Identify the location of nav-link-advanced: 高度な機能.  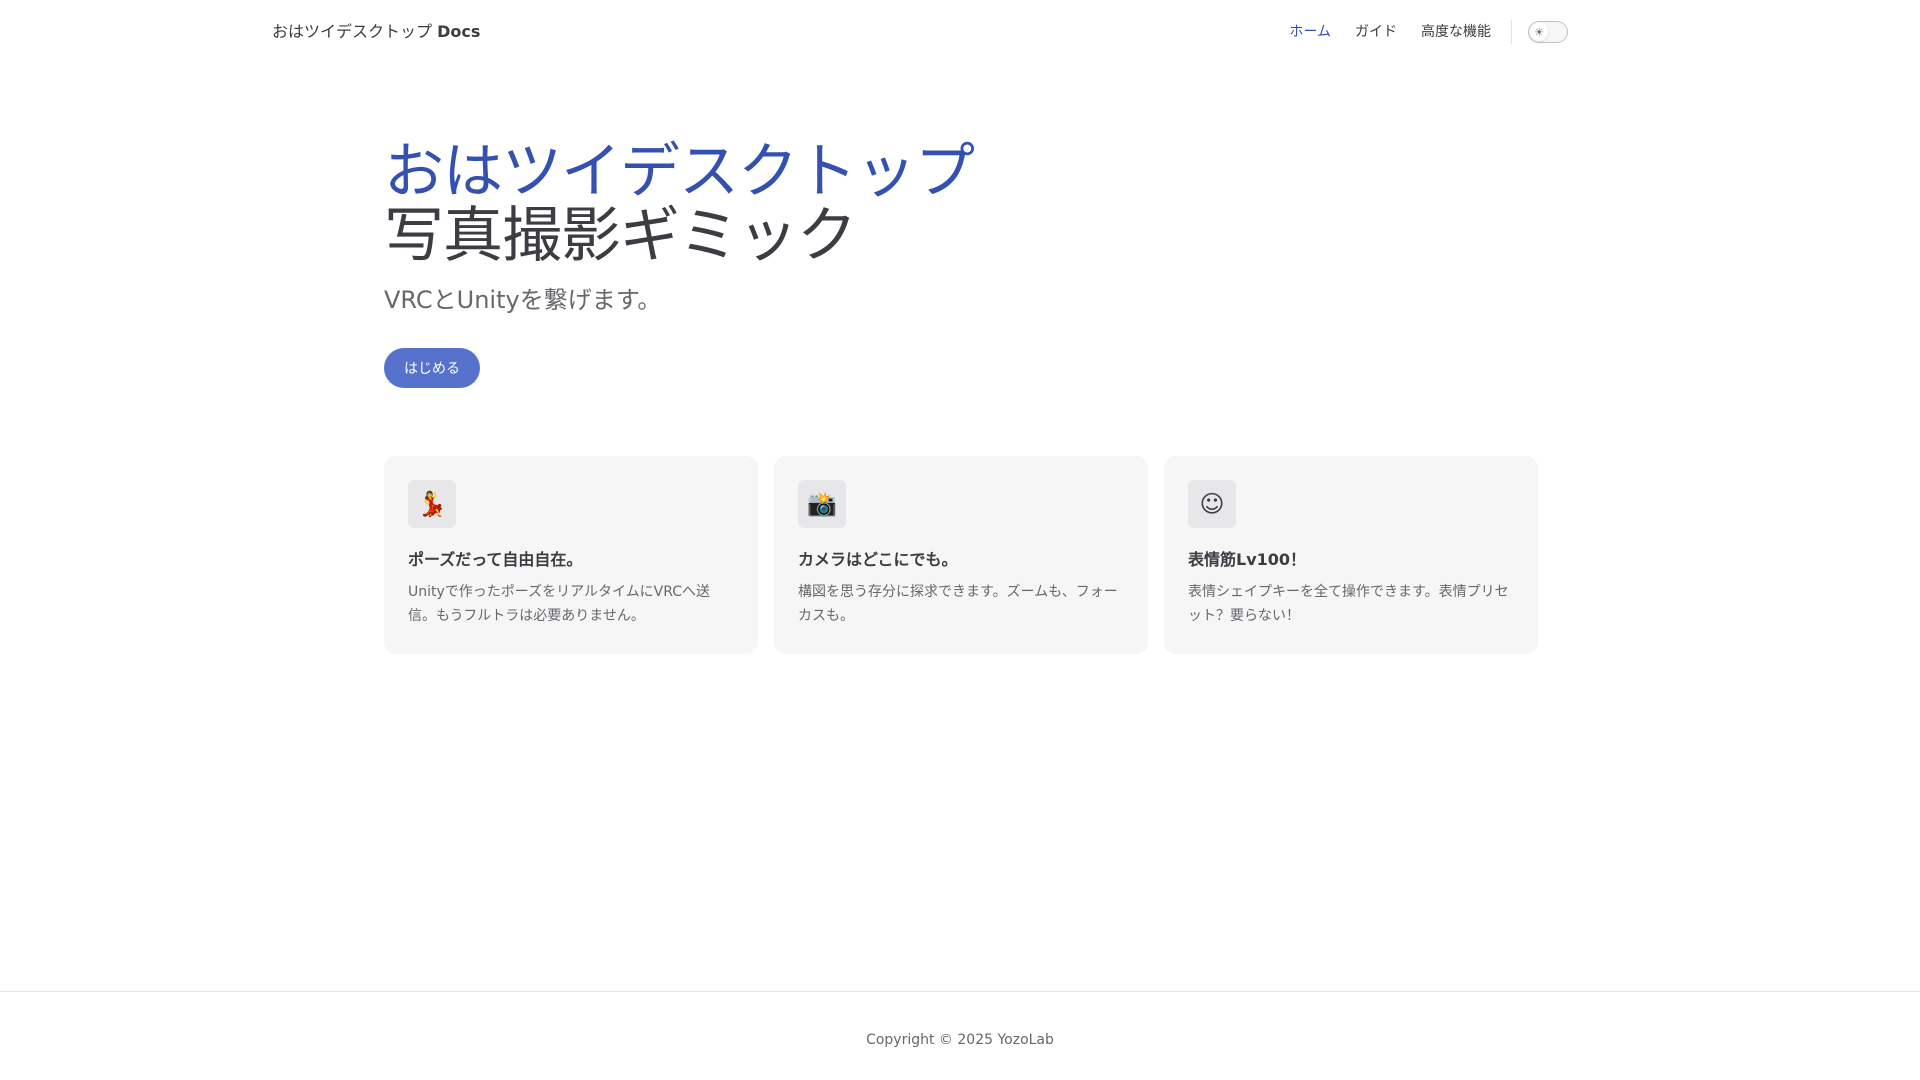
(1456, 32).